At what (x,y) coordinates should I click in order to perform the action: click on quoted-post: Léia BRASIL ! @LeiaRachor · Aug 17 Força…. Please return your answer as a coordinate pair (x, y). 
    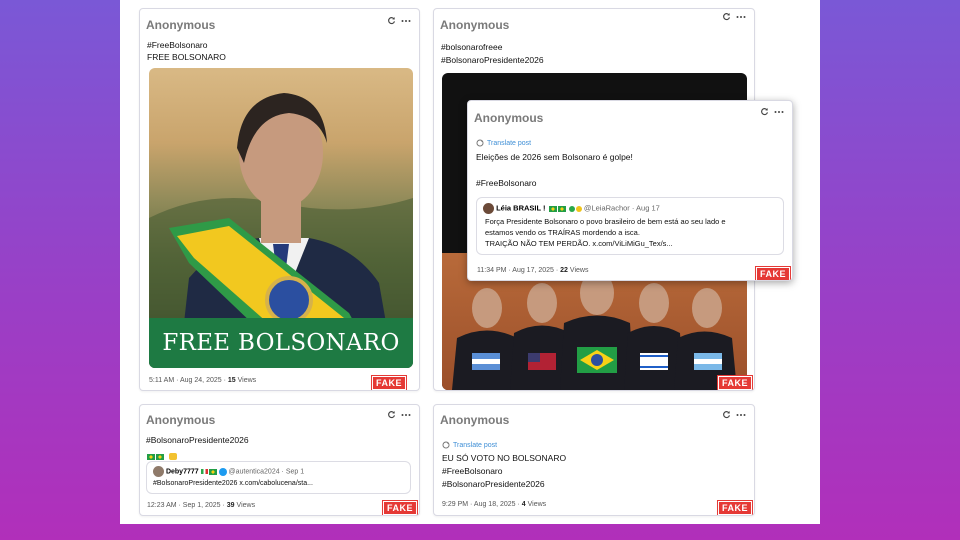
    Looking at the image, I should click on (630, 226).